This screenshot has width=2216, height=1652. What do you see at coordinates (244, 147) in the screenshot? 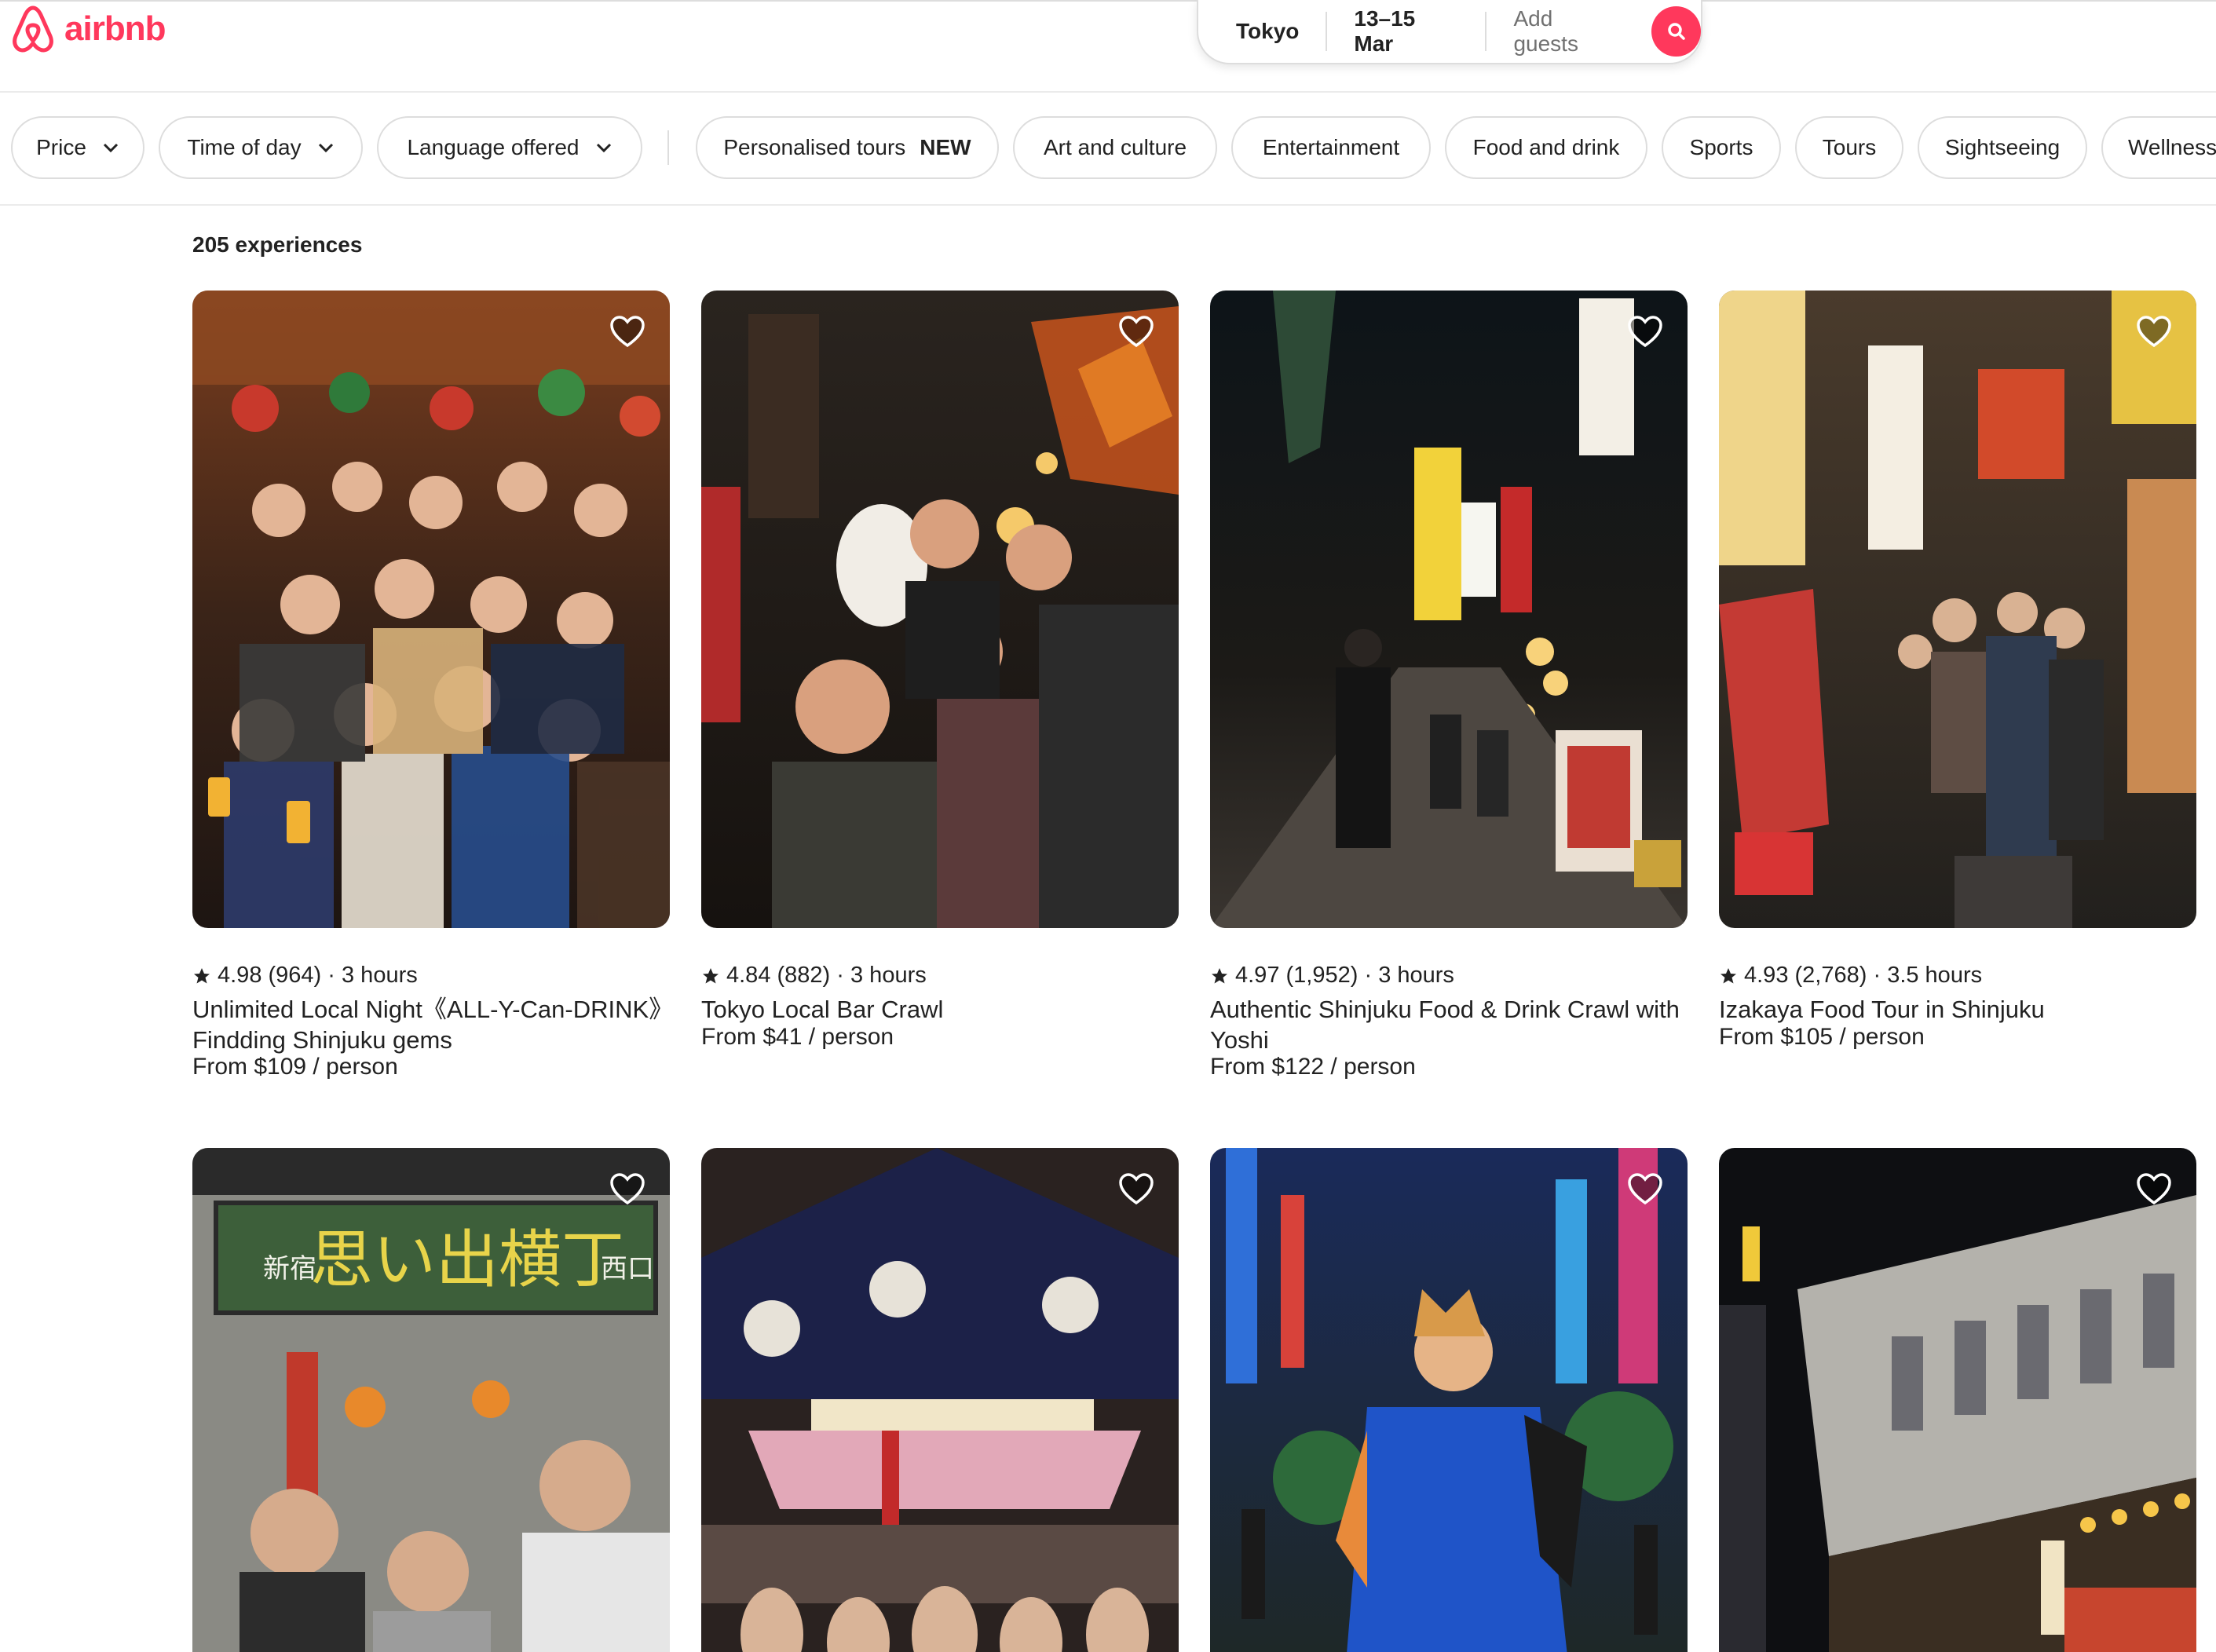
I see `filter-time-of-day-label: Time of day` at bounding box center [244, 147].